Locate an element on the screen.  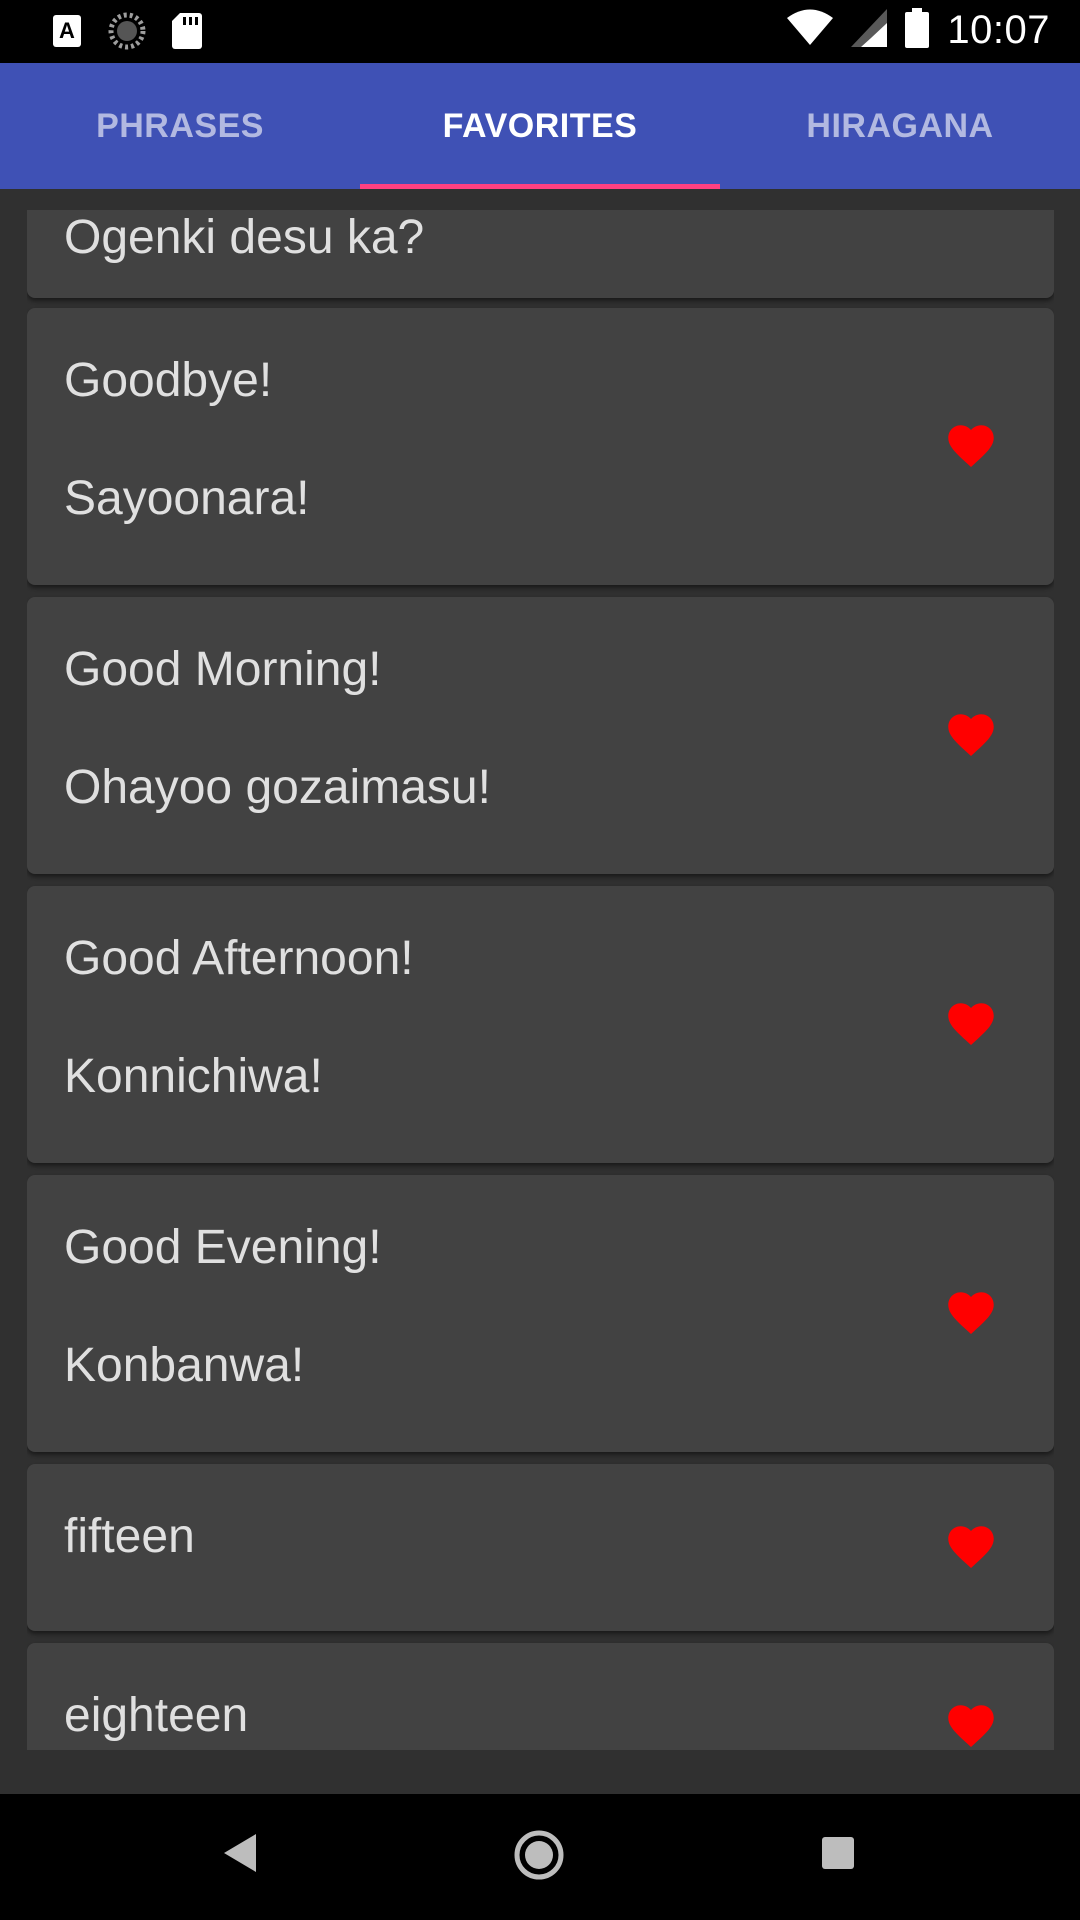
list-item: Ogenki desu ka? is located at coordinates (540, 254).